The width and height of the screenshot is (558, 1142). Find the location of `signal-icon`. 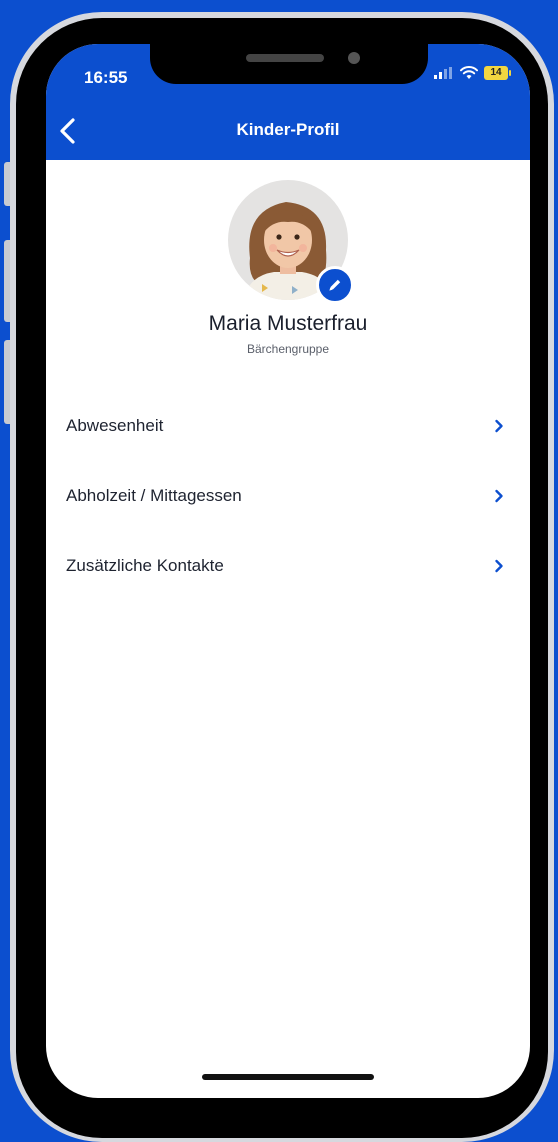

signal-icon is located at coordinates (443, 73).